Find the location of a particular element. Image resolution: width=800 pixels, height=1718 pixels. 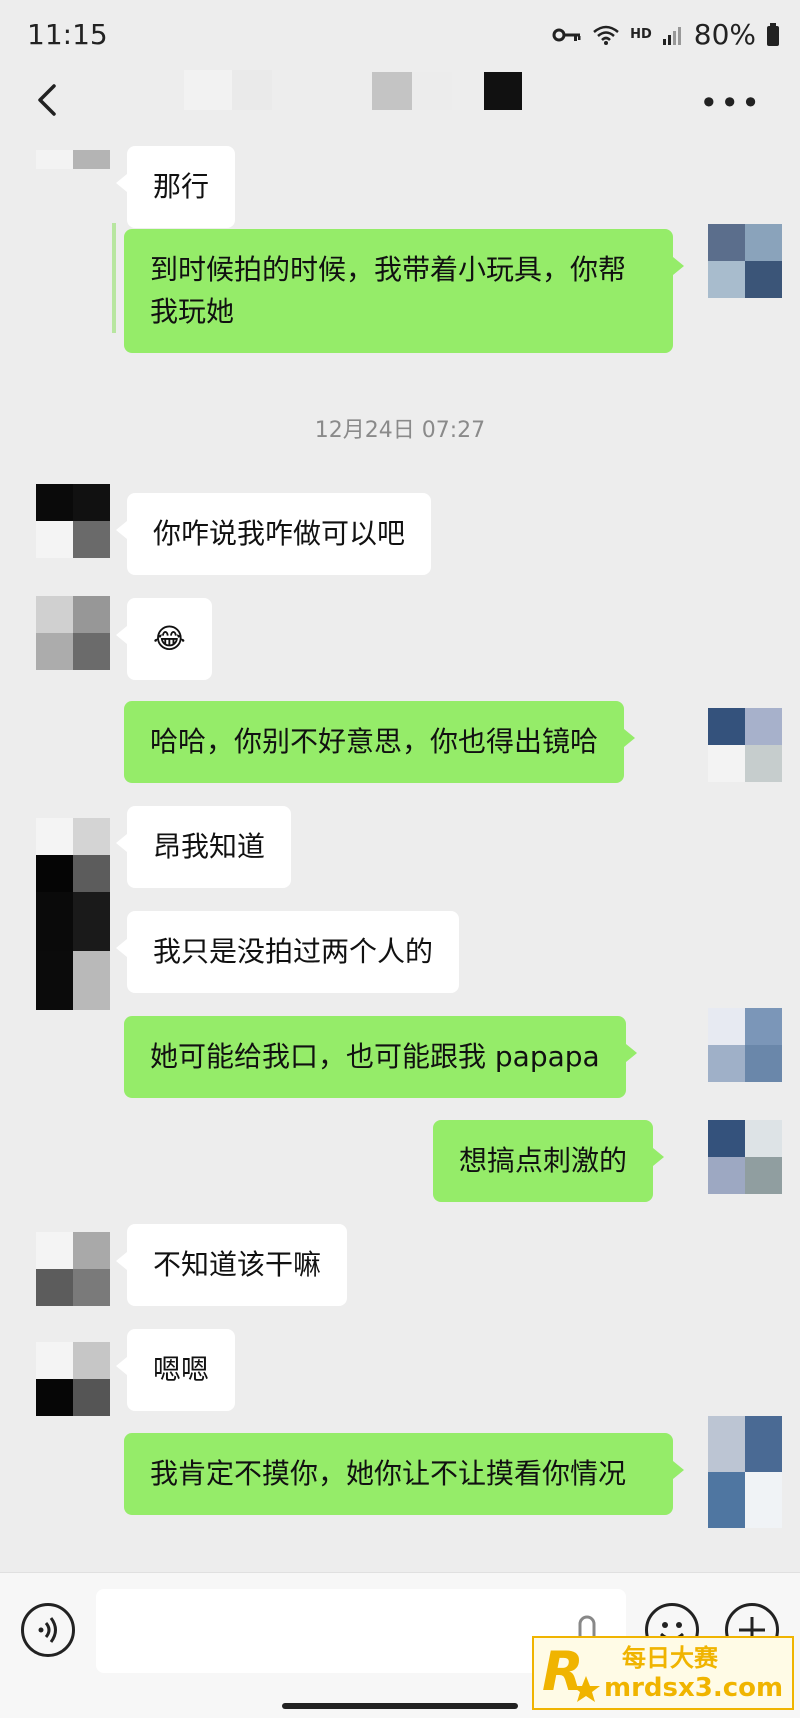

battery-icon is located at coordinates (773, 34).